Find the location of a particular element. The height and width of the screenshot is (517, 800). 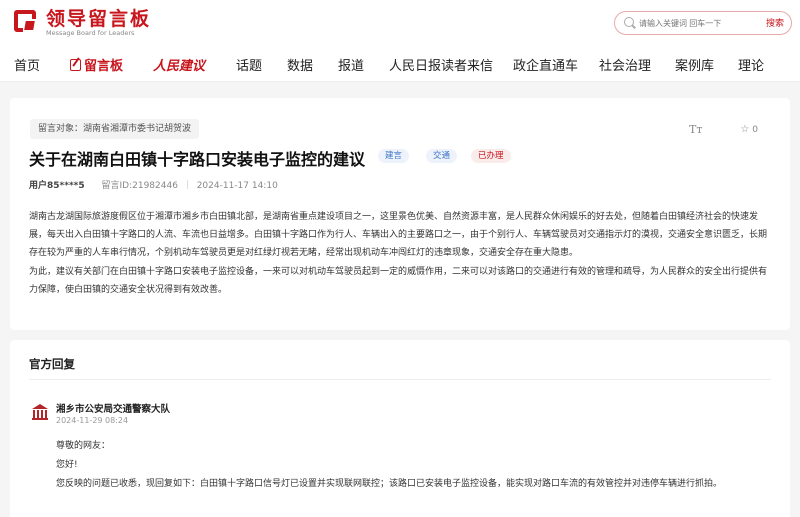

logo-icon is located at coordinates (27, 23).